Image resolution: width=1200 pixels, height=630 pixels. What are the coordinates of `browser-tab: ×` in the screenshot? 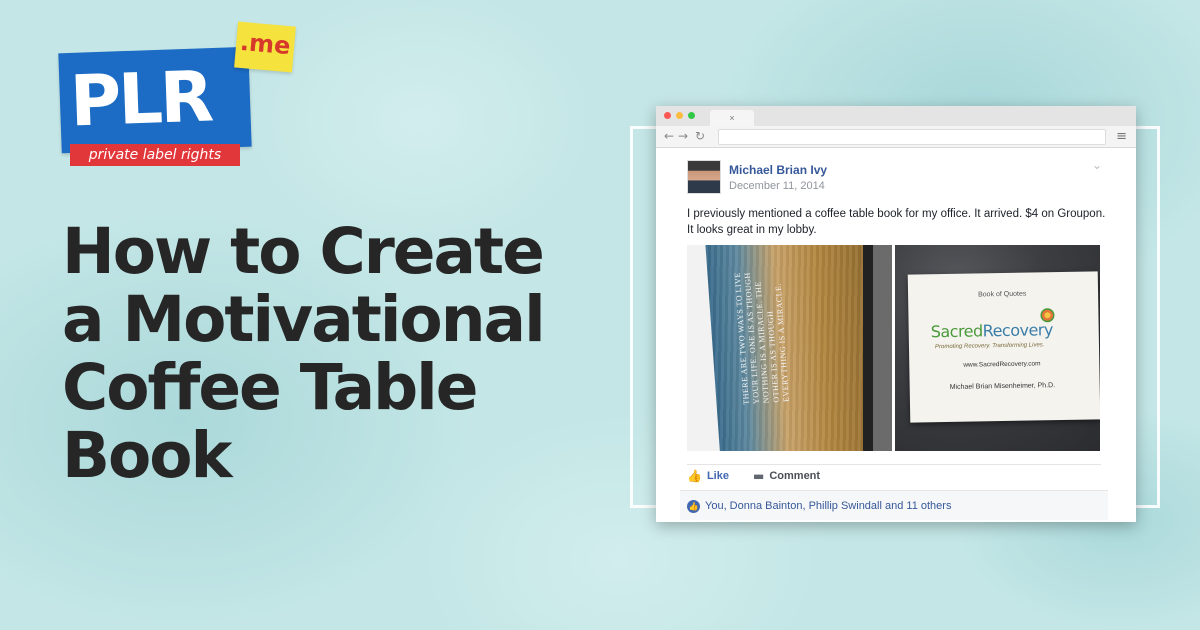 It's located at (732, 118).